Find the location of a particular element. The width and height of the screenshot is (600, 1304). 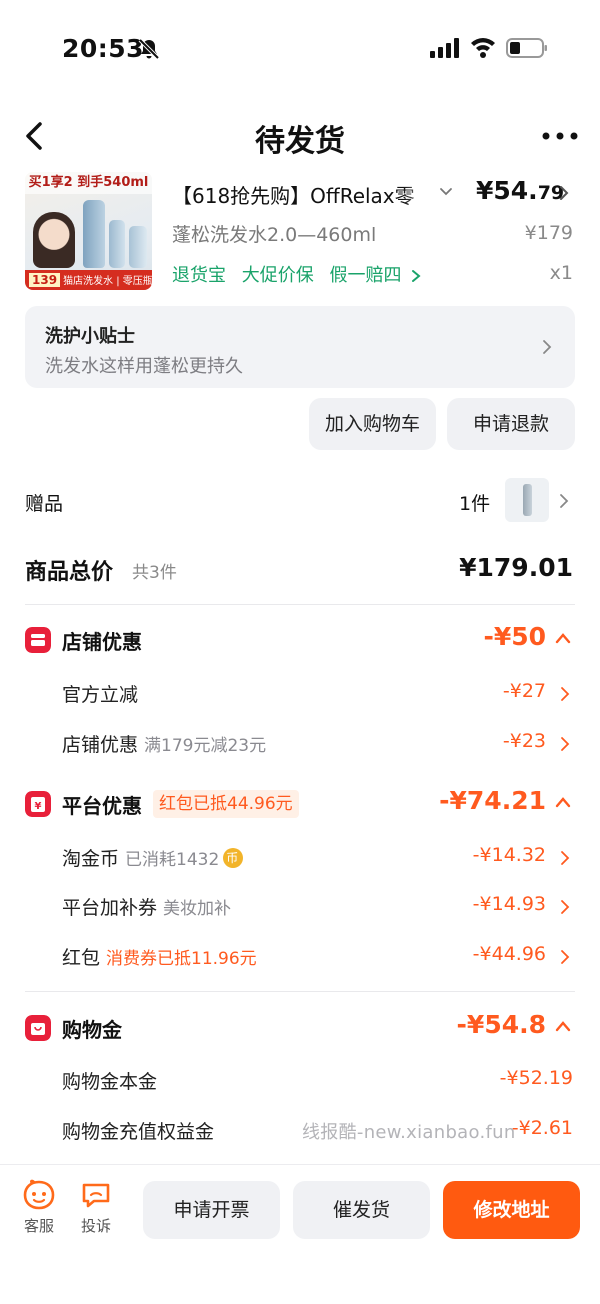

discount-row-label: 红包 消费券已抵11.96元 is located at coordinates (159, 956).